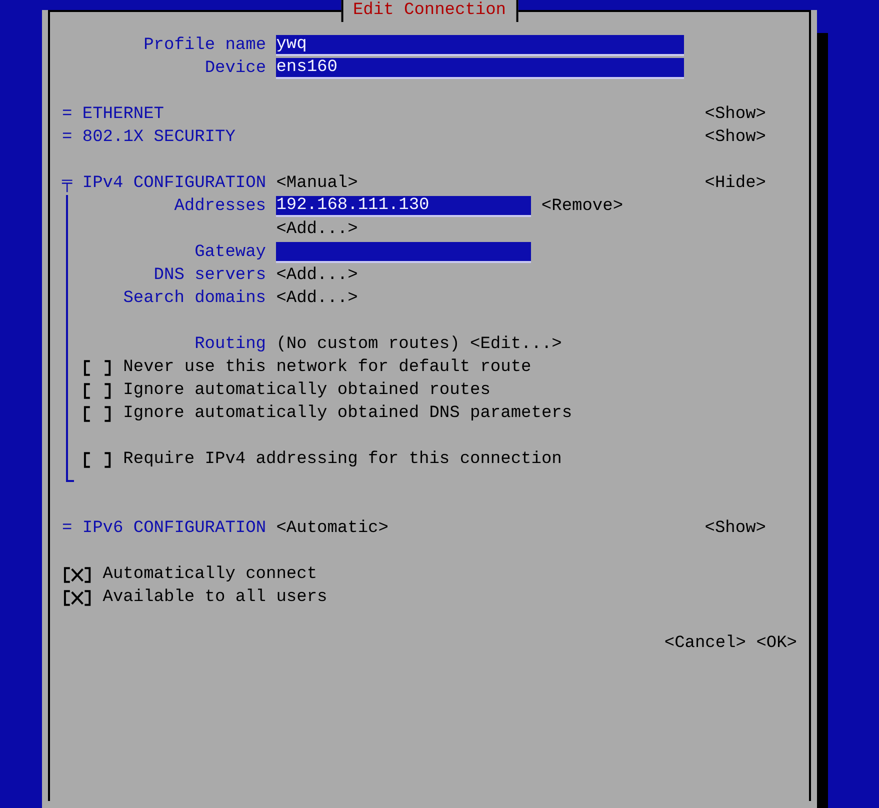 The height and width of the screenshot is (808, 879). Describe the element at coordinates (159, 137) in the screenshot. I see `section-title: 802.1X SECURITY` at that location.